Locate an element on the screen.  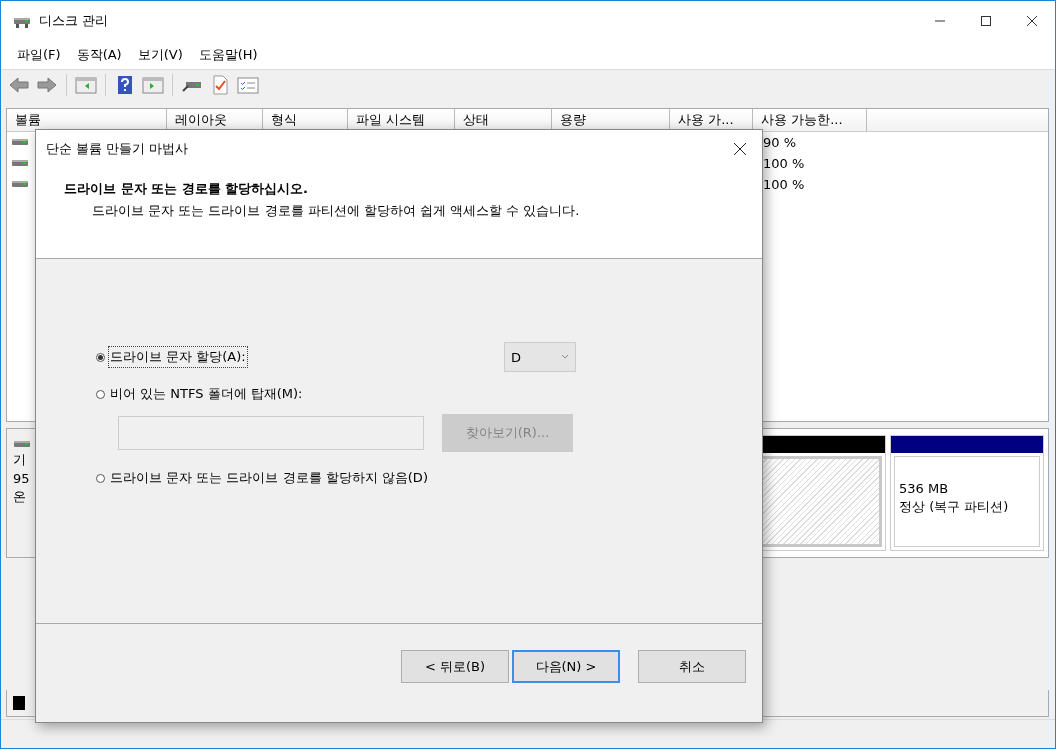
forward-arrow-icon is located at coordinates (47, 85).